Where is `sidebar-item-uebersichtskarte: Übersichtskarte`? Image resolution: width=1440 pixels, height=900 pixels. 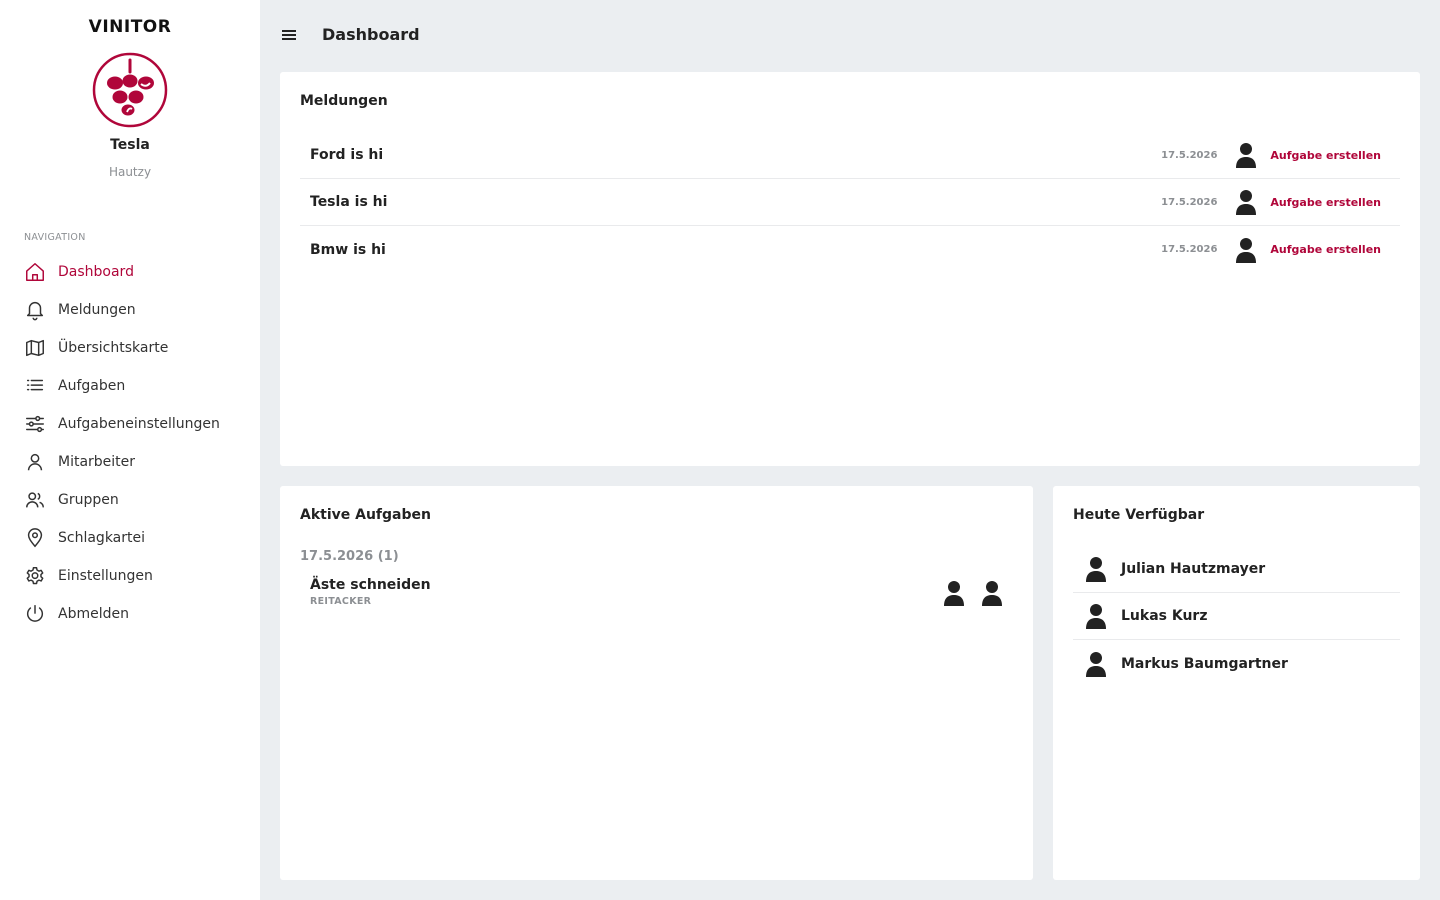
sidebar-item-uebersichtskarte: Übersichtskarte is located at coordinates (130, 348).